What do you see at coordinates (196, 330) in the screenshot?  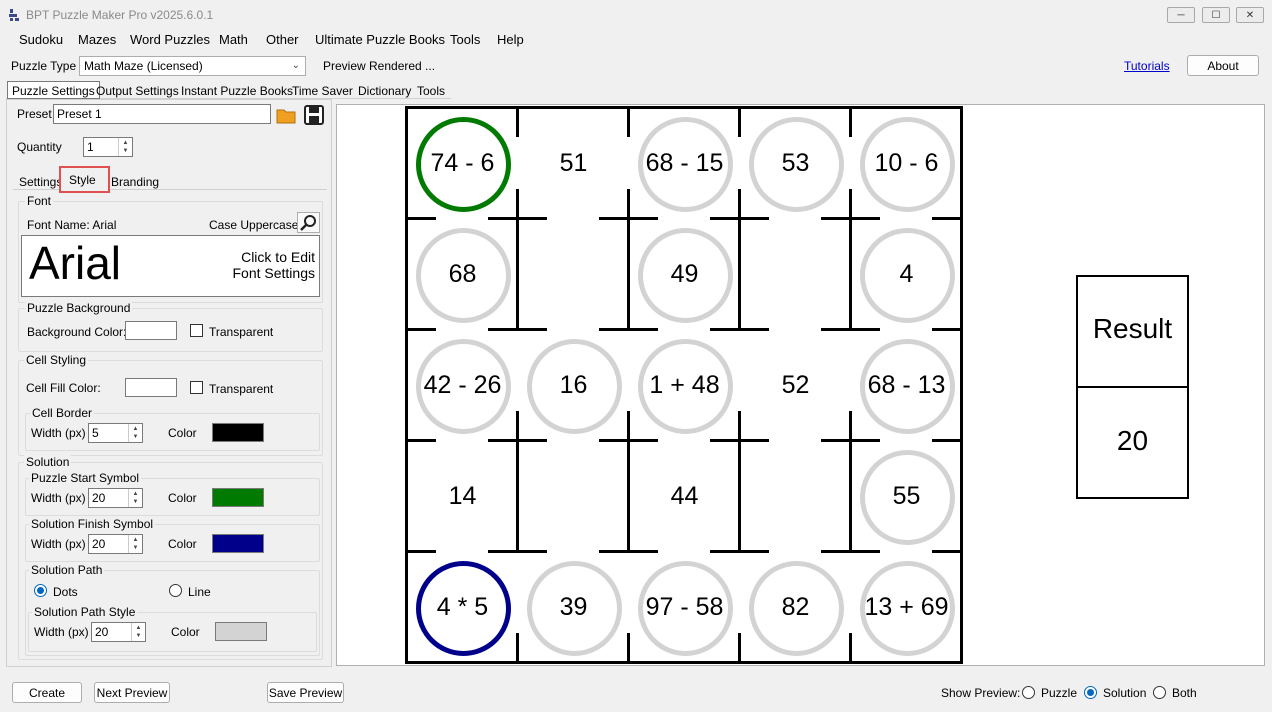 I see `background-transparent-checkbox` at bounding box center [196, 330].